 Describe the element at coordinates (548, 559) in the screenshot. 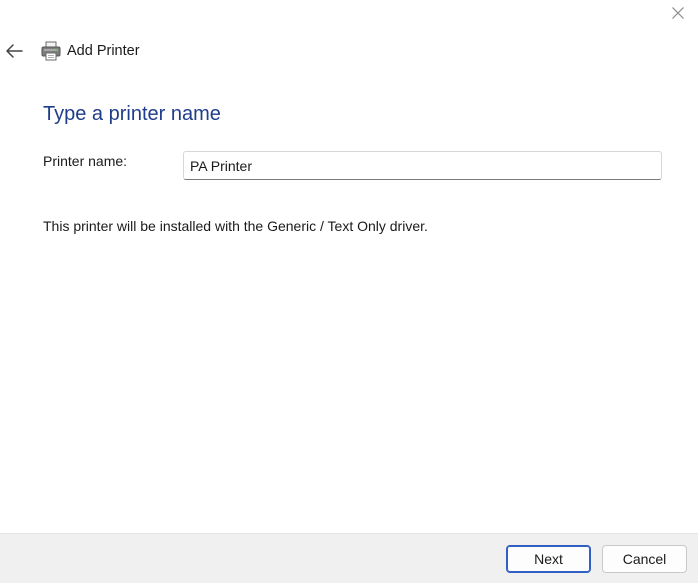

I see `next-button: Next` at that location.